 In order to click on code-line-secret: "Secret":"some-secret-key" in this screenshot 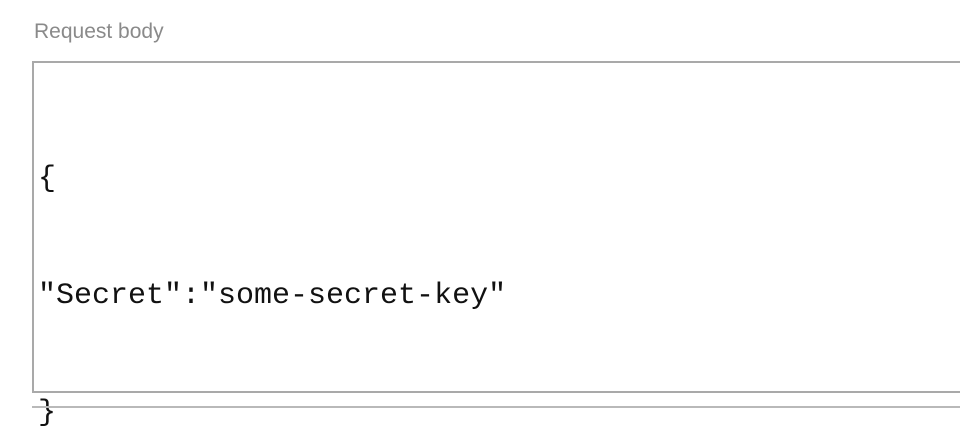, I will do `click(272, 296)`.